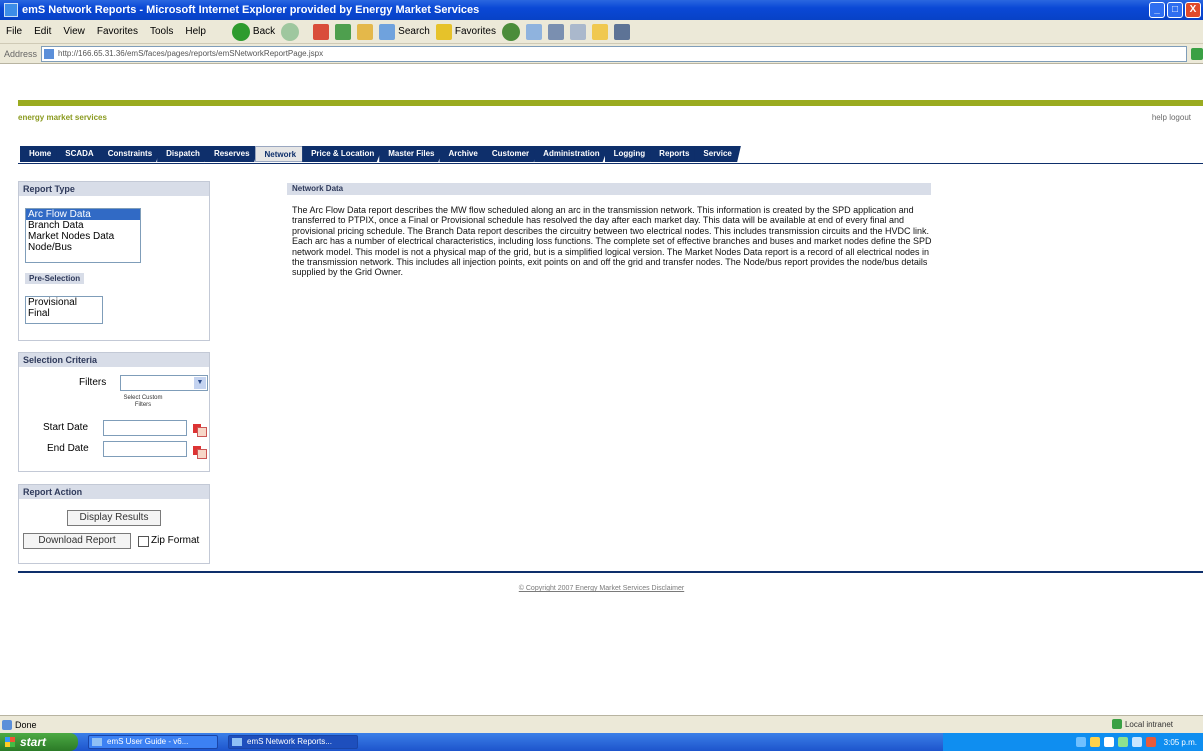  I want to click on tab-home: Home, so click(40, 154).